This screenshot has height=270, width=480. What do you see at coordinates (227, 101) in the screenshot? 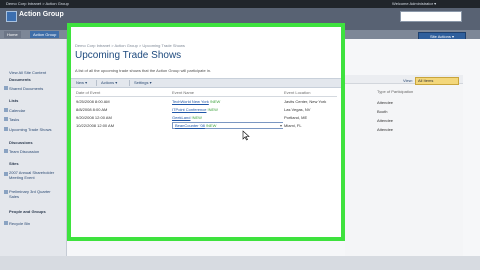
I see `cell-name: TechWorld New York!NEW` at bounding box center [227, 101].